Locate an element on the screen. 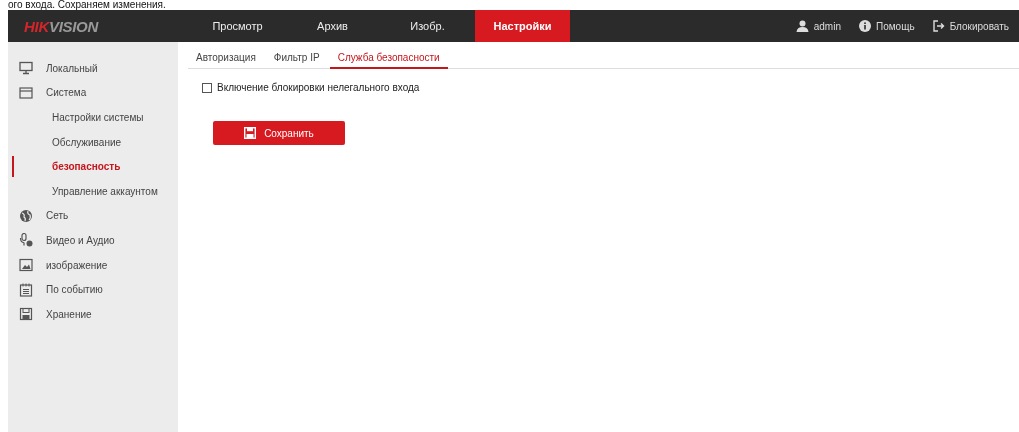  sidebar-item: изображение is located at coordinates (93, 265).